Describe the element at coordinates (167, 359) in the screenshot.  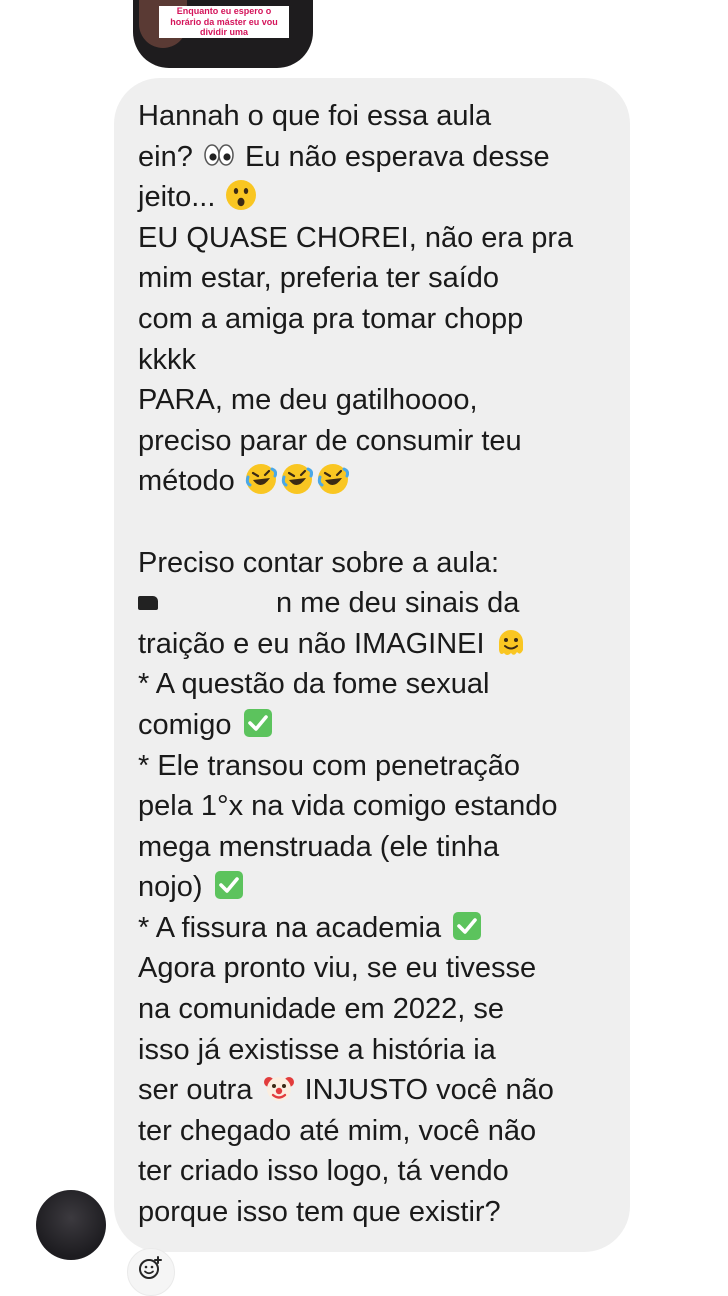
I see `message-line: kkkk` at that location.